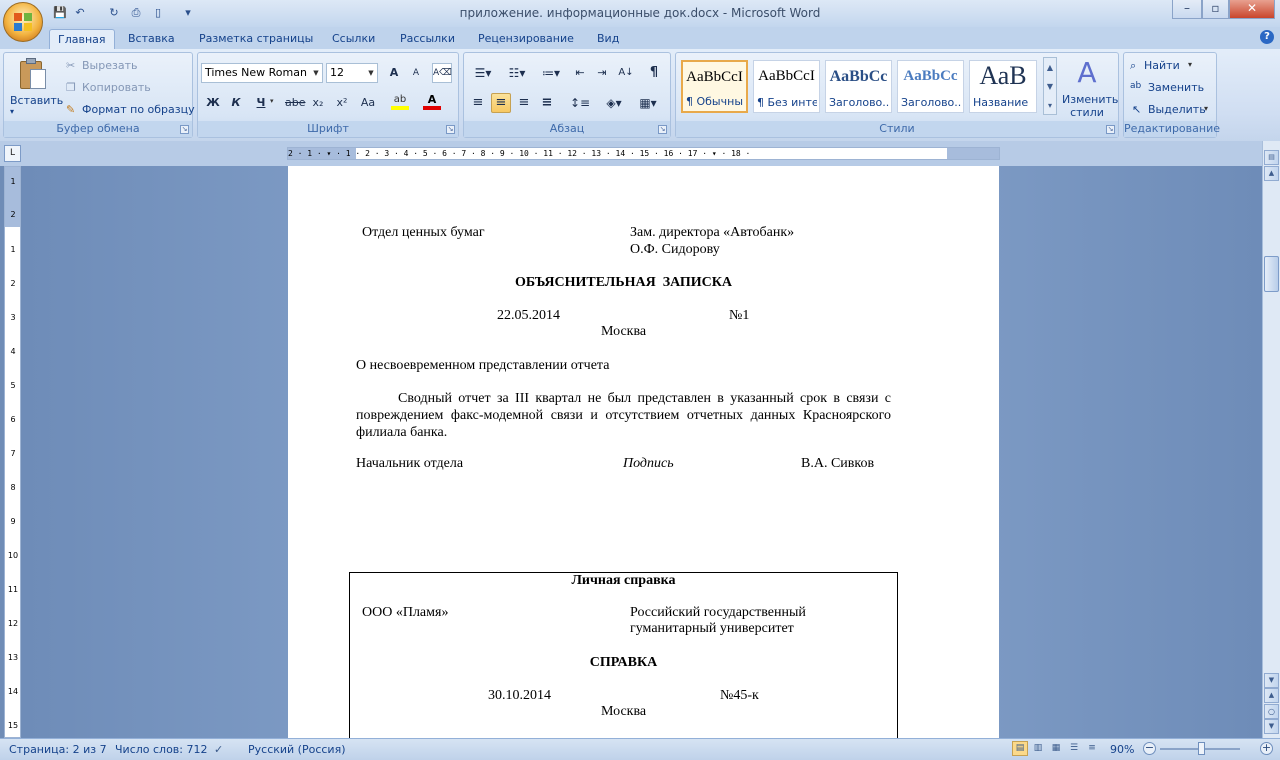 The width and height of the screenshot is (1280, 760). I want to click on zoom-in-icon: +, so click(1266, 748).